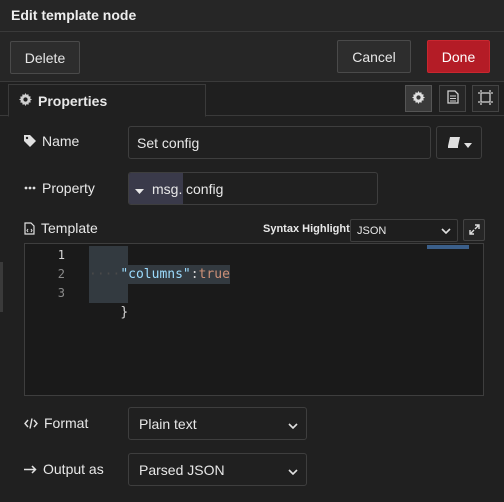 This screenshot has width=504, height=502. I want to click on name-input: Set config, so click(279, 142).